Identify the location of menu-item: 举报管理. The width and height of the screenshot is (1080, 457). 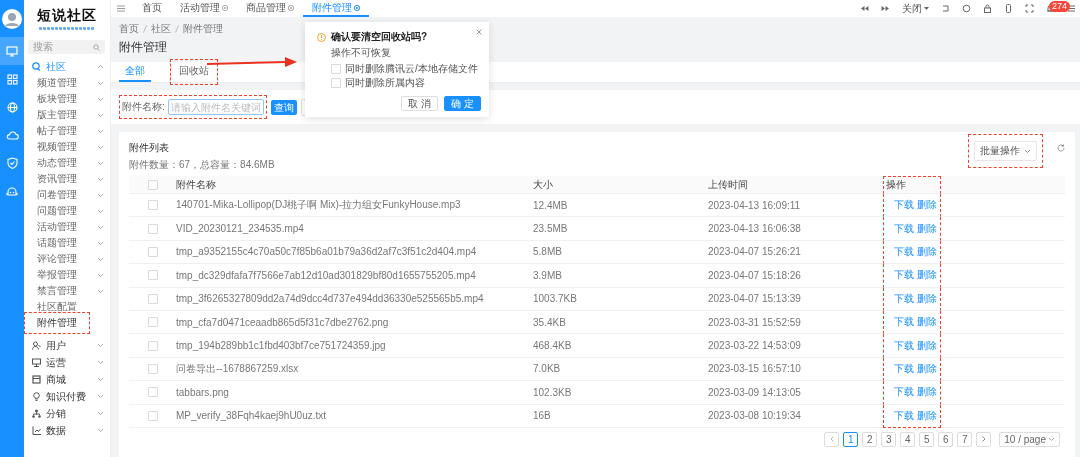
(57, 275).